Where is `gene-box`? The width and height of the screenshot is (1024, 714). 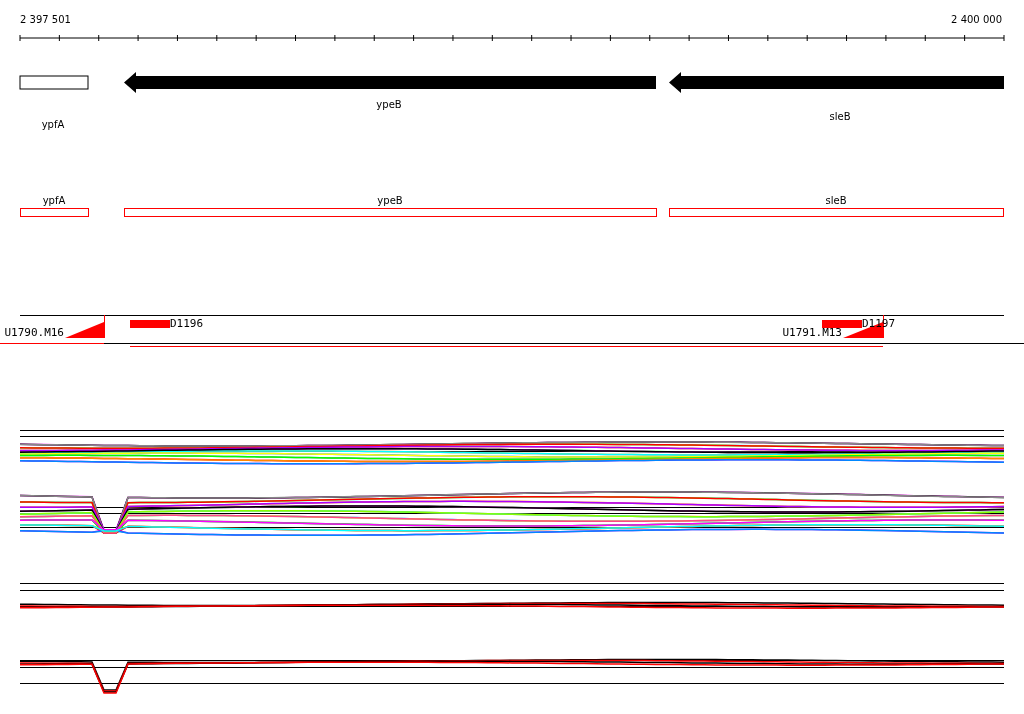 gene-box is located at coordinates (54, 82).